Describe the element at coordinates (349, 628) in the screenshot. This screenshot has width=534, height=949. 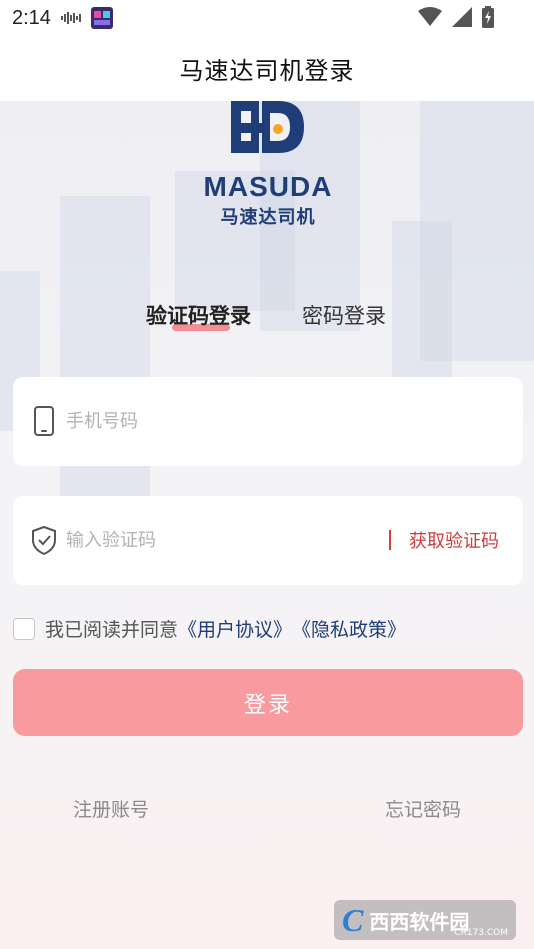
I see `privacy-policy-link: 《隐私政策》` at that location.